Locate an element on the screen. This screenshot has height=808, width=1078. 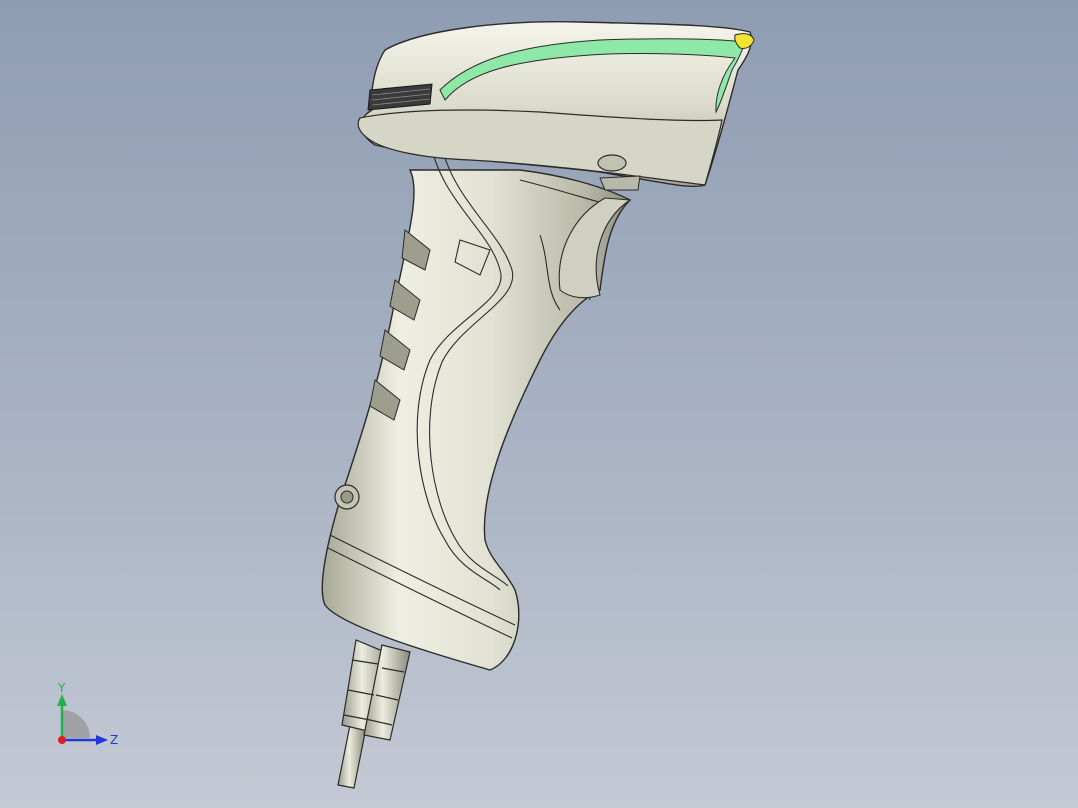
triad-y-label: Y is located at coordinates (61, 688).